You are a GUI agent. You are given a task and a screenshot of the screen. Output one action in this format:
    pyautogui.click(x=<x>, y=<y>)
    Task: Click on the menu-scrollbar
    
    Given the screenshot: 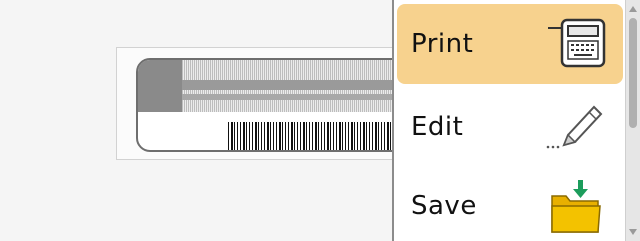 What is the action you would take?
    pyautogui.click(x=632, y=120)
    